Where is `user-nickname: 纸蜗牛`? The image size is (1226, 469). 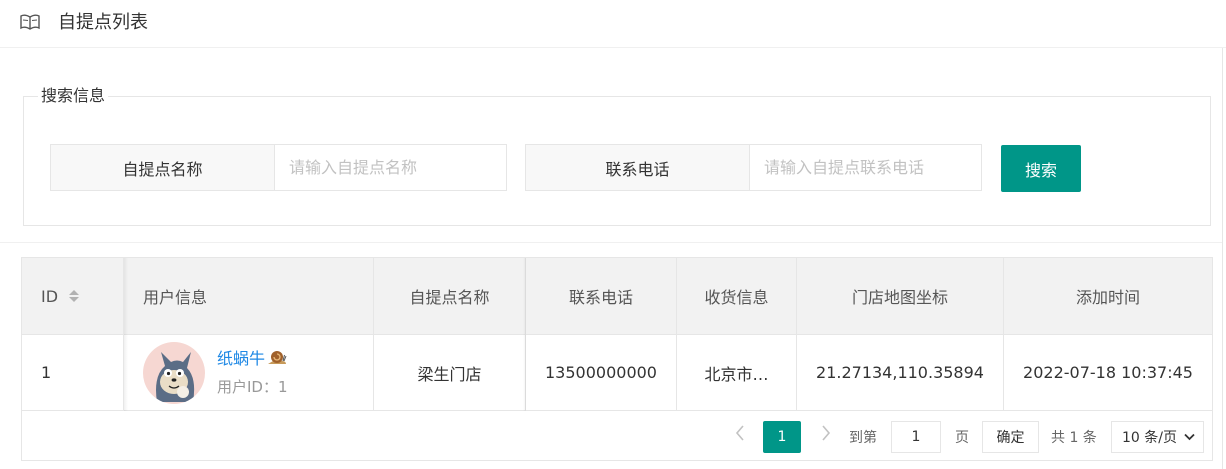
user-nickname: 纸蜗牛 is located at coordinates (241, 358).